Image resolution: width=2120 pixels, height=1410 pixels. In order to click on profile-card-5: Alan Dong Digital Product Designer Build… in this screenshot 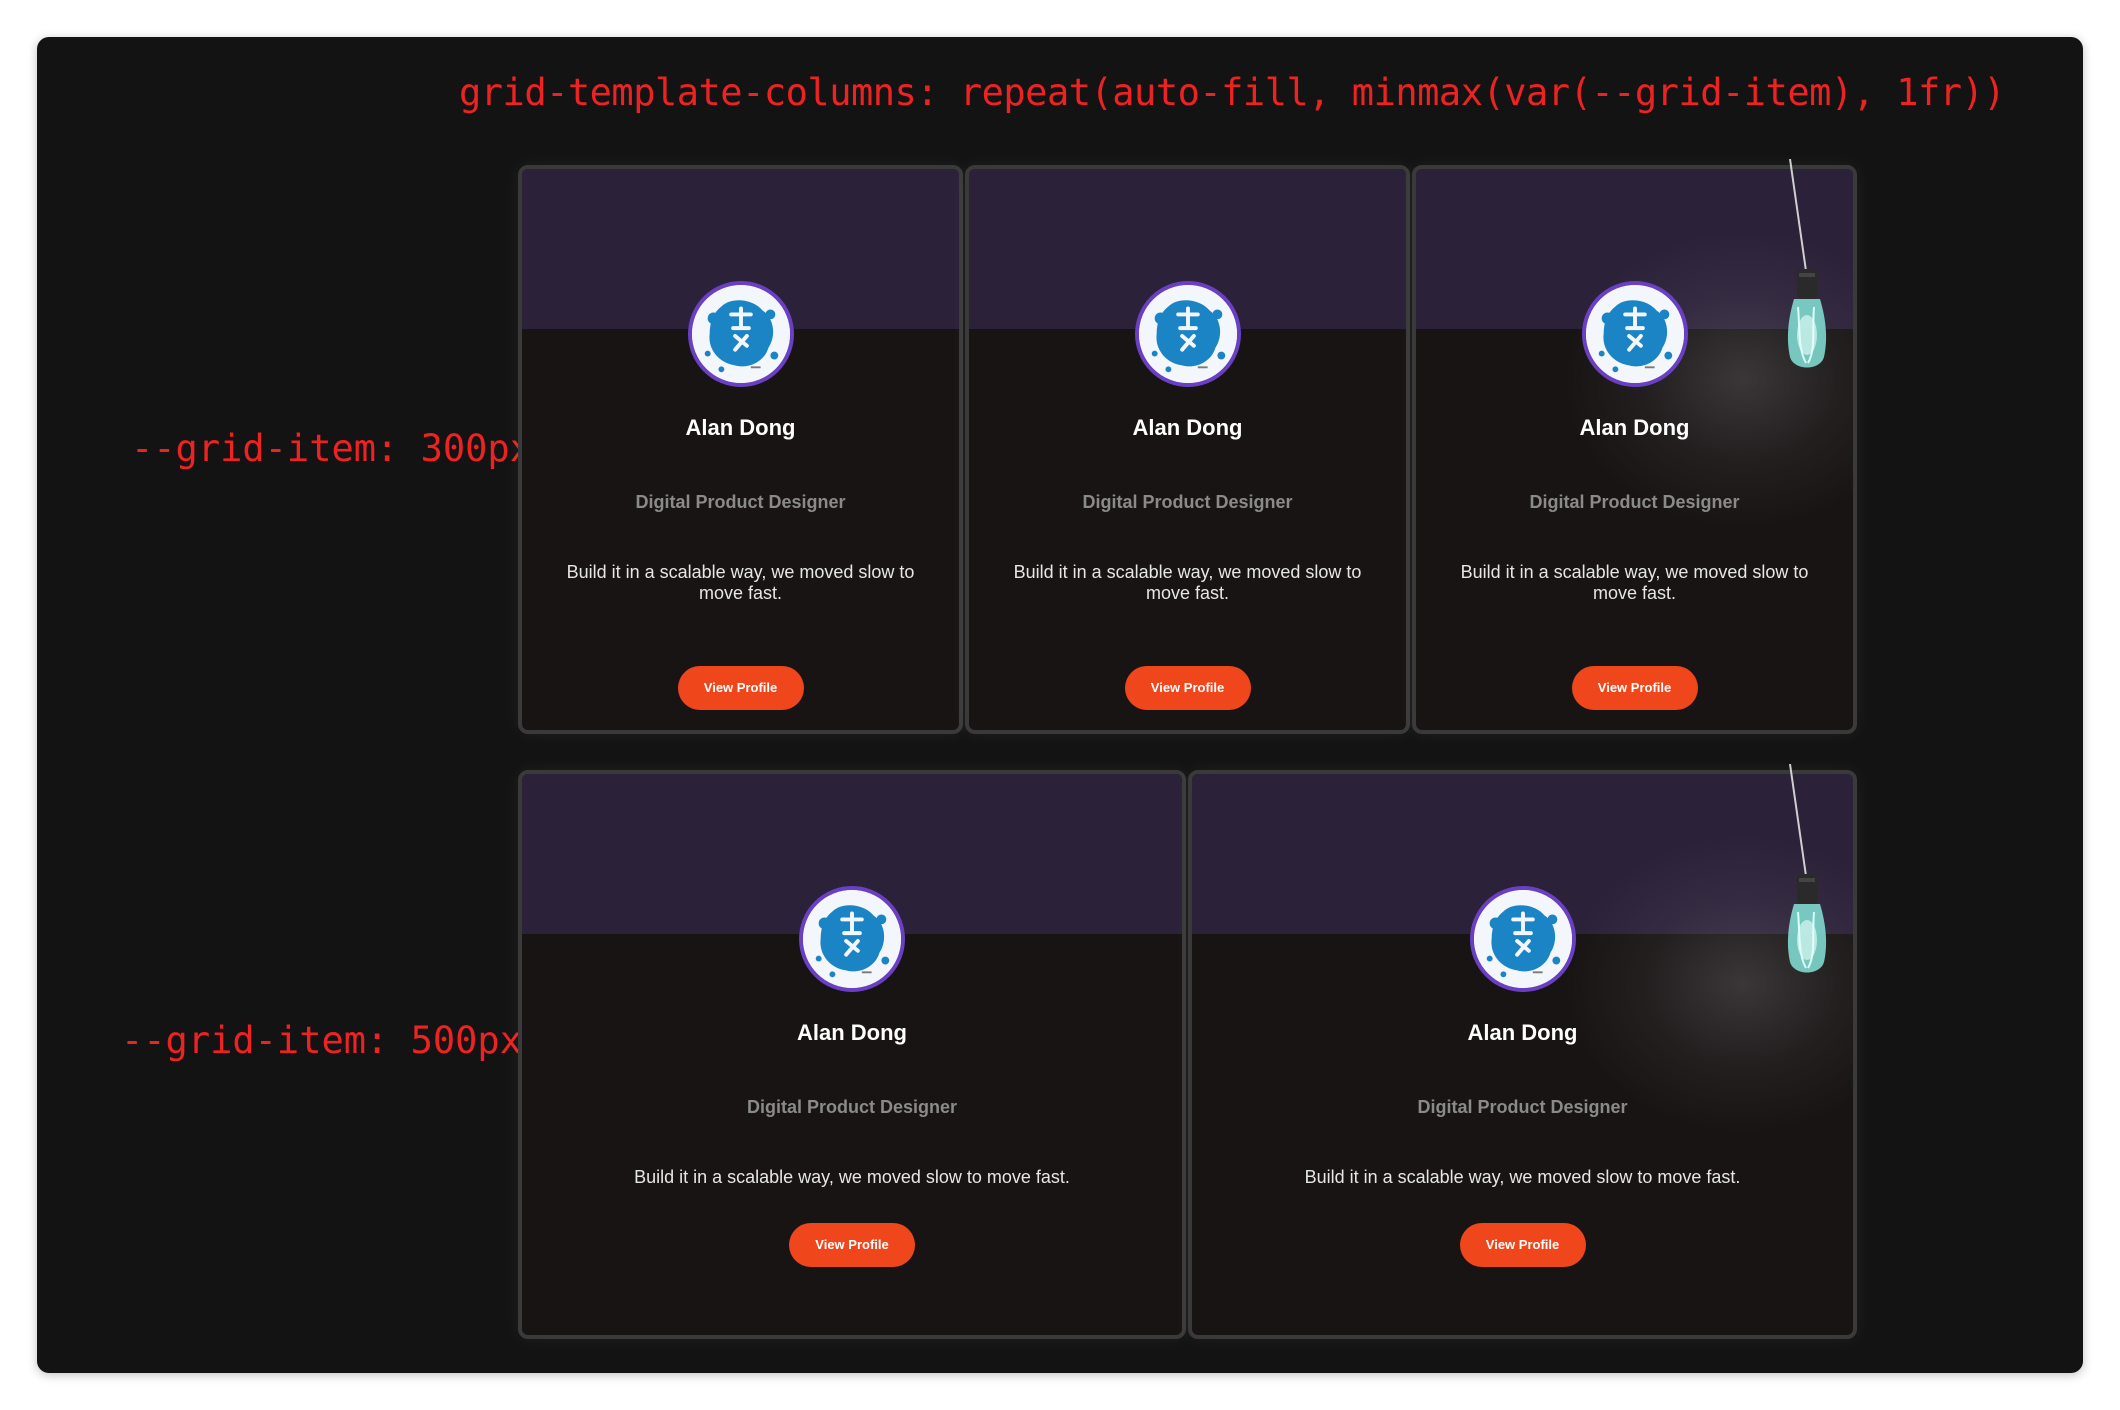, I will do `click(1522, 1054)`.